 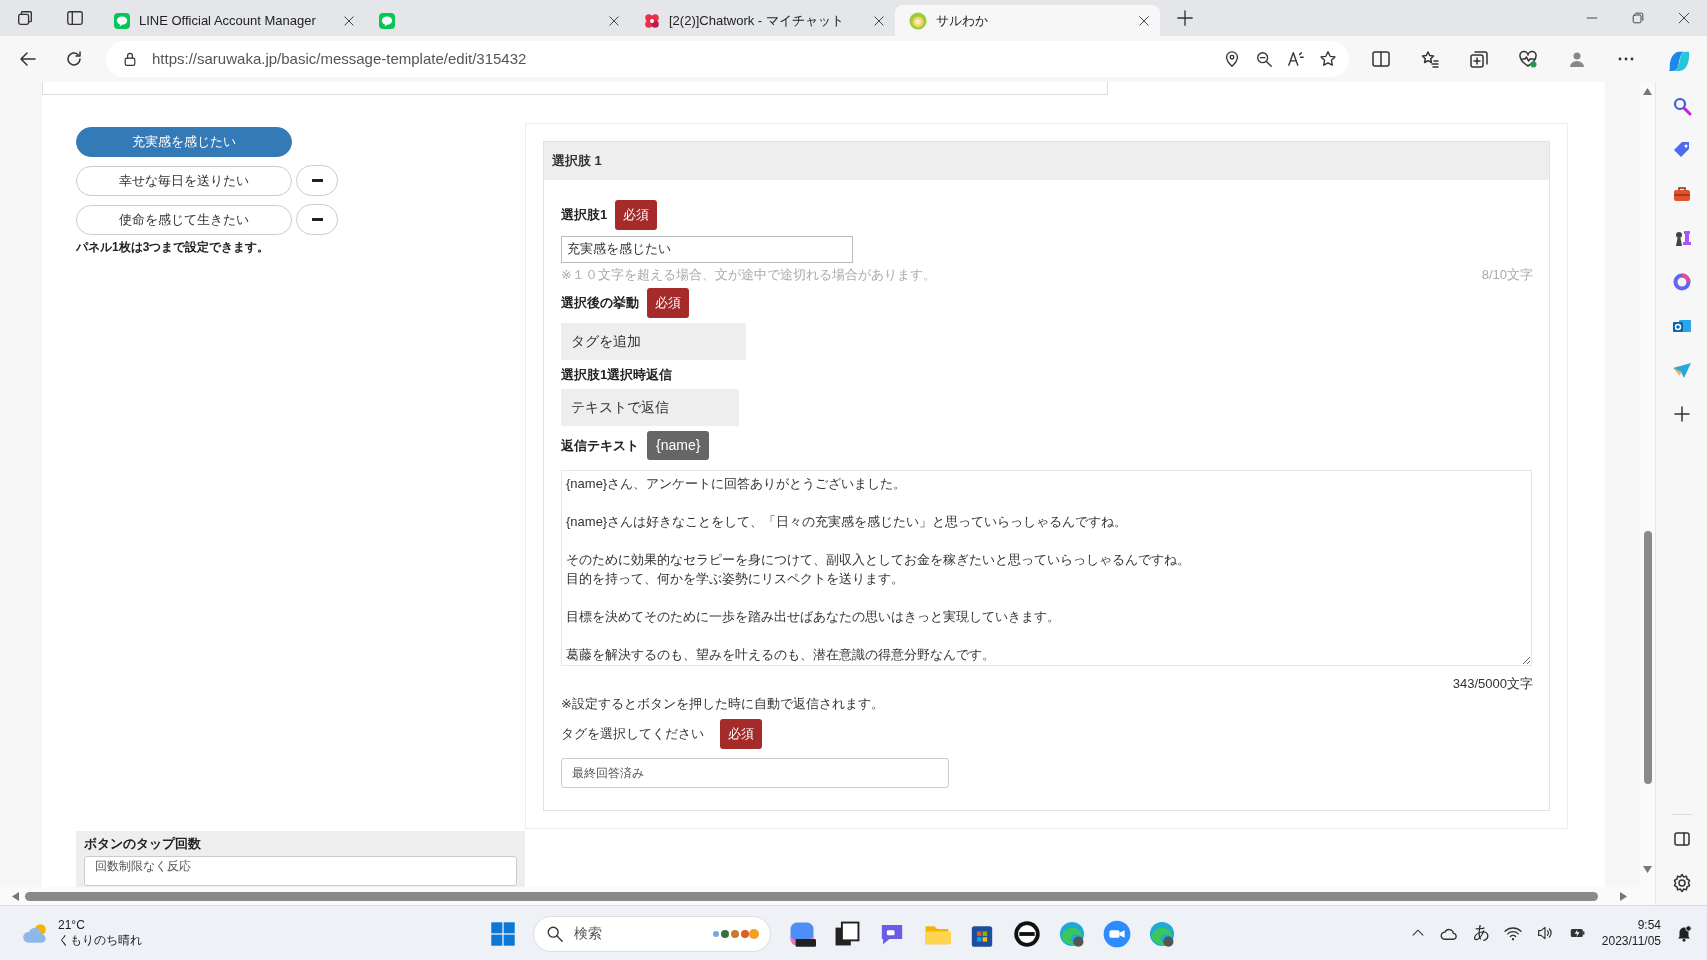 I want to click on toolbox-icon, so click(x=1681, y=194).